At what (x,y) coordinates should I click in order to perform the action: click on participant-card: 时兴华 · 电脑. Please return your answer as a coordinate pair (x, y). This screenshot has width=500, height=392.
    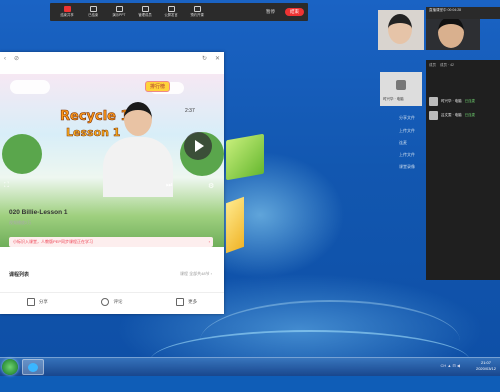
    Looking at the image, I should click on (401, 89).